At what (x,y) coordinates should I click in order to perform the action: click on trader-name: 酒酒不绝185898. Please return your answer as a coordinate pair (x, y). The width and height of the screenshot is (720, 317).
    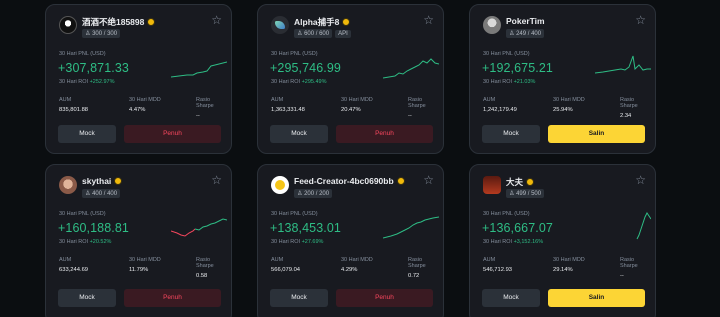
    Looking at the image, I should click on (113, 22).